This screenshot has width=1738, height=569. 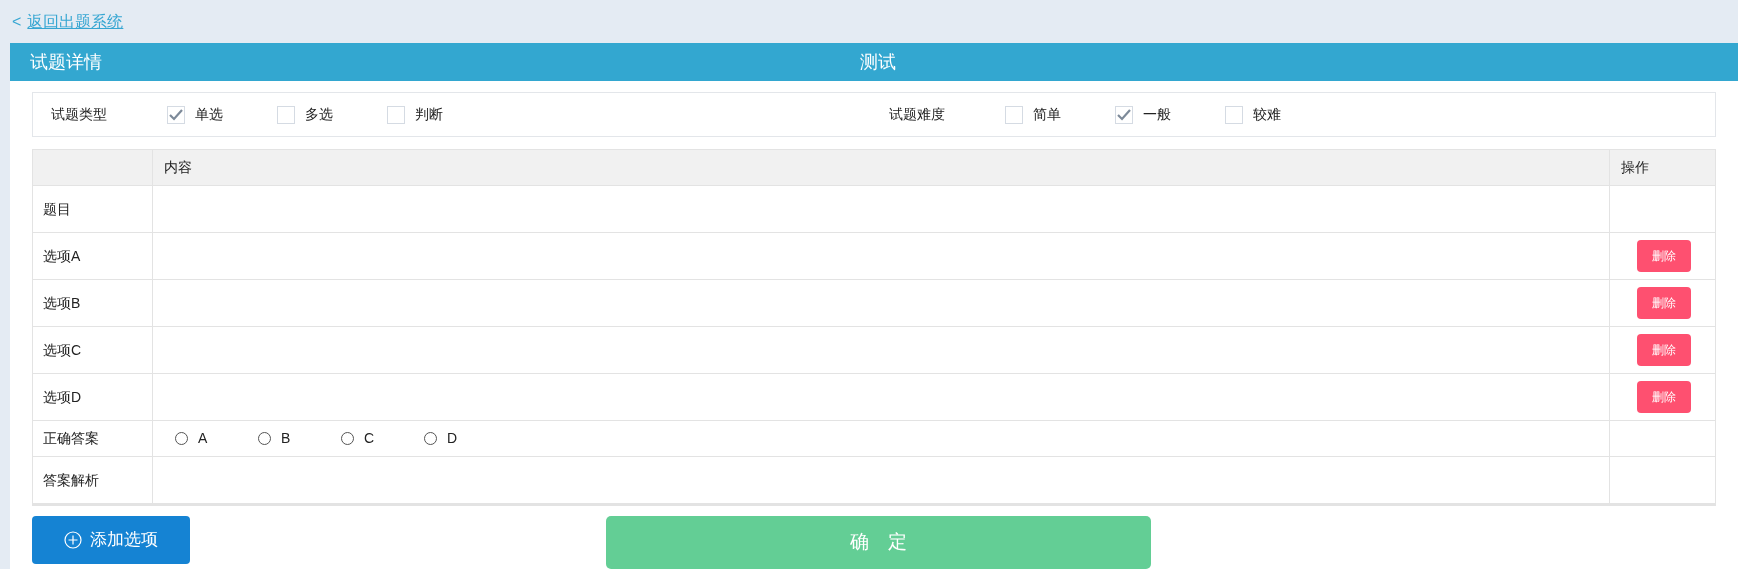 What do you see at coordinates (1635, 167) in the screenshot?
I see `column-header: 操作` at bounding box center [1635, 167].